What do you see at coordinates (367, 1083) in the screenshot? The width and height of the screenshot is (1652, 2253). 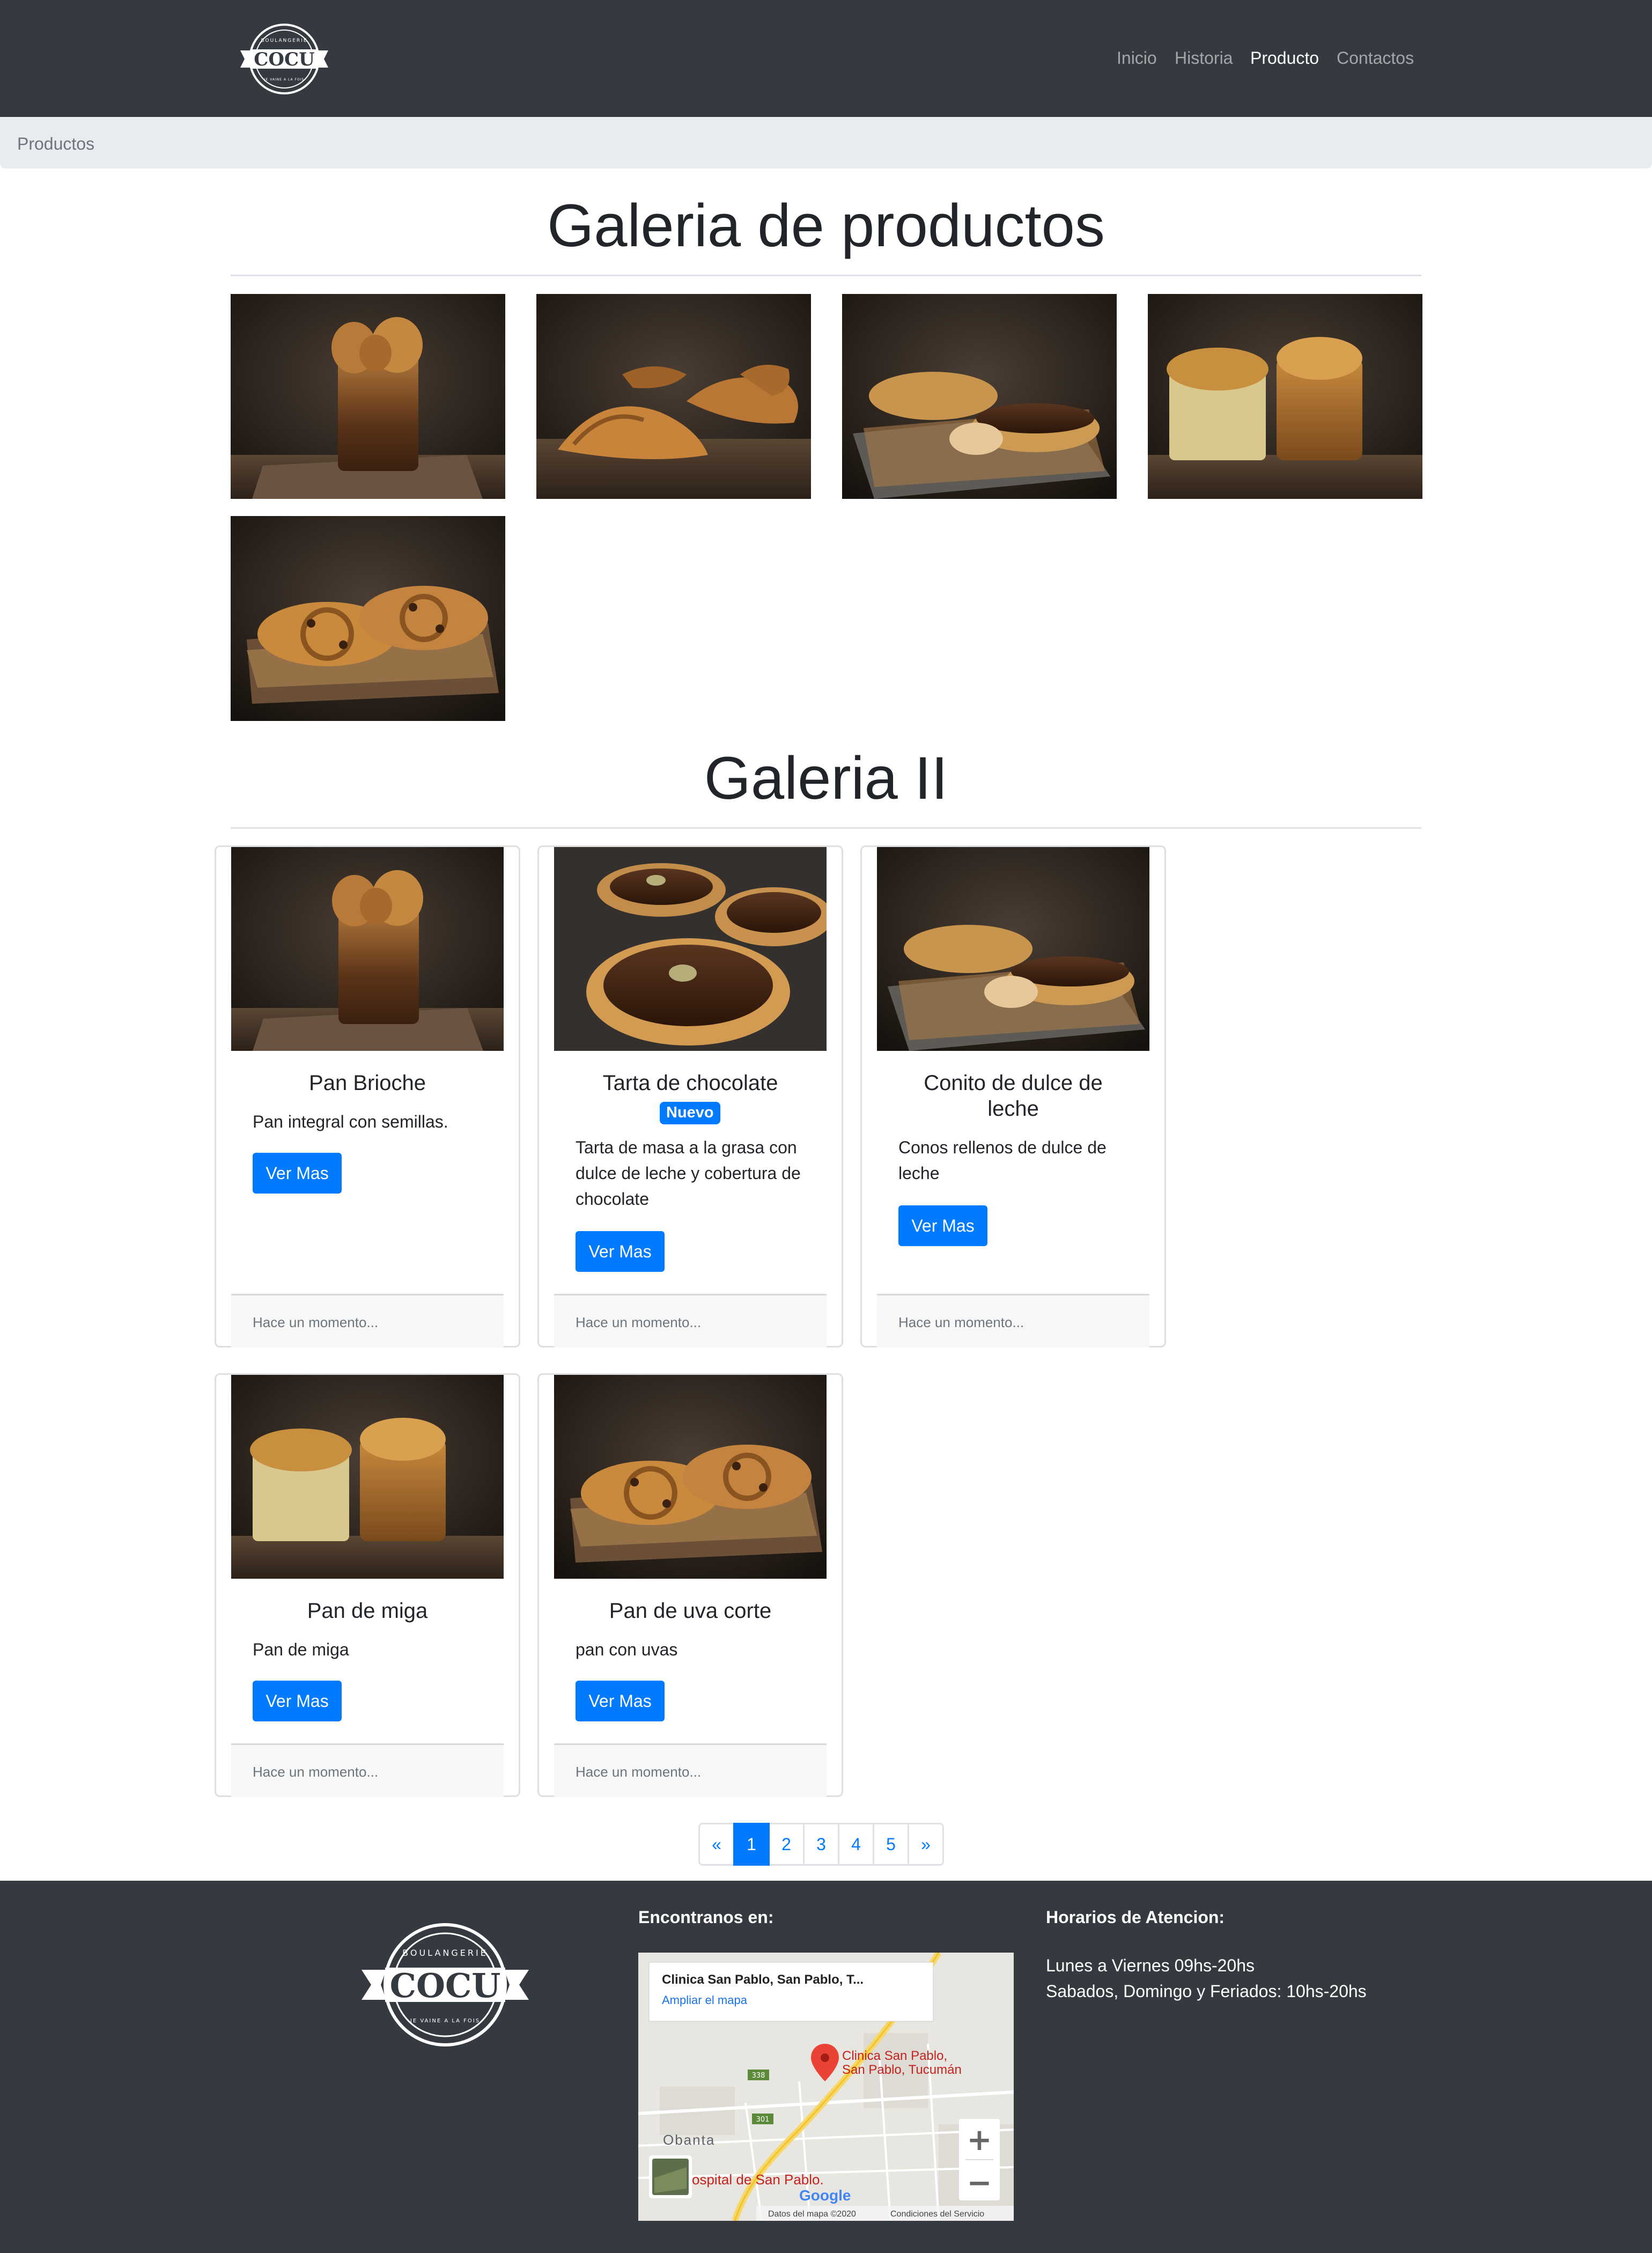 I see `card-title: Pan Brioche` at bounding box center [367, 1083].